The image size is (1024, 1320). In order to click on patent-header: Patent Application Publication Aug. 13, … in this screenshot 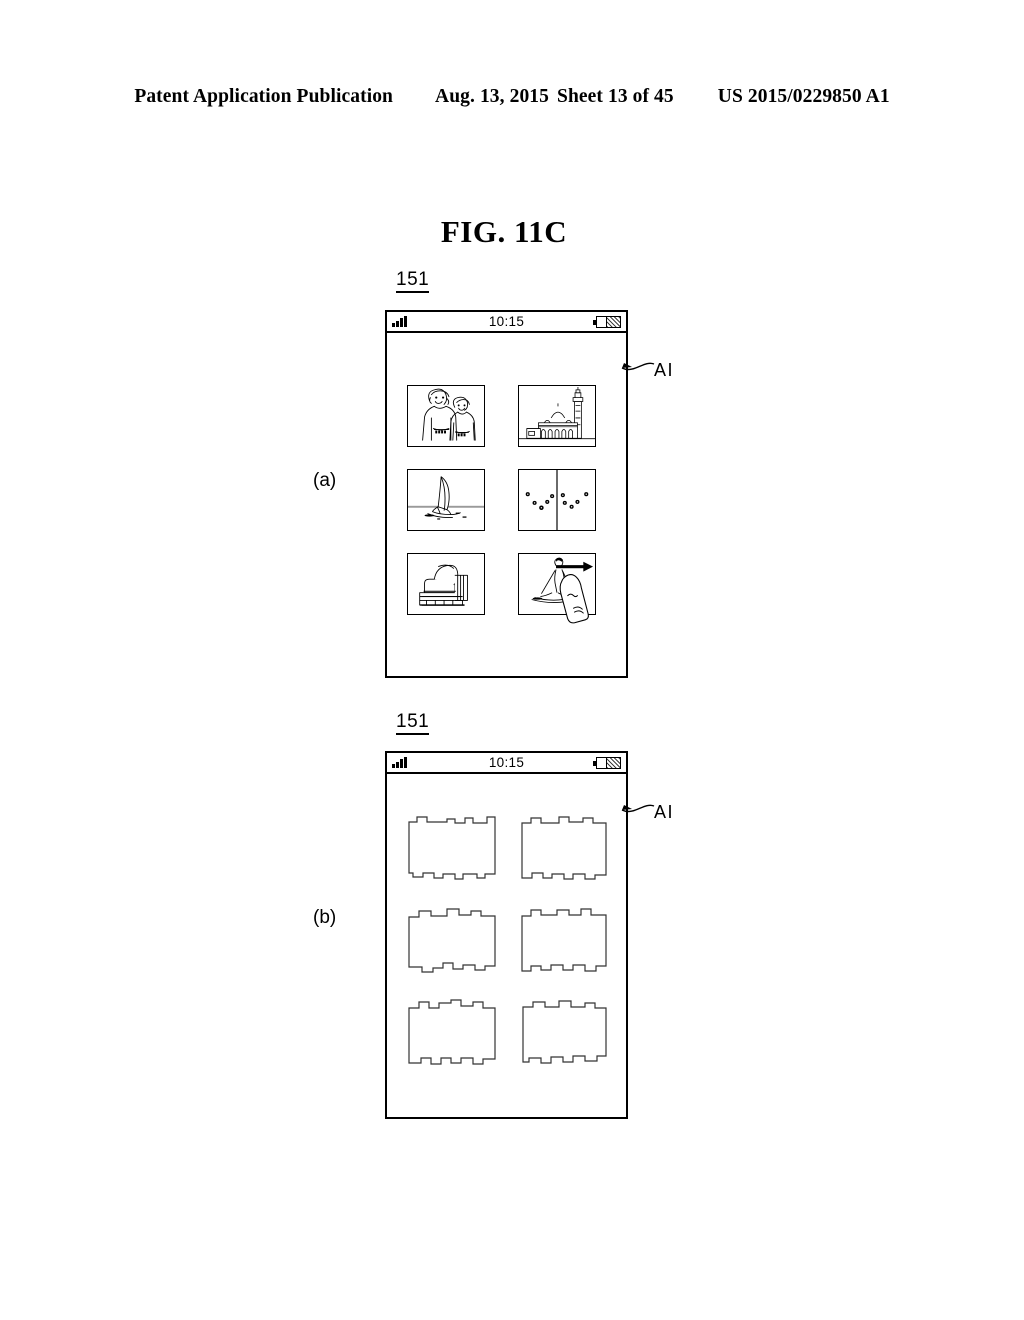, I will do `click(512, 97)`.